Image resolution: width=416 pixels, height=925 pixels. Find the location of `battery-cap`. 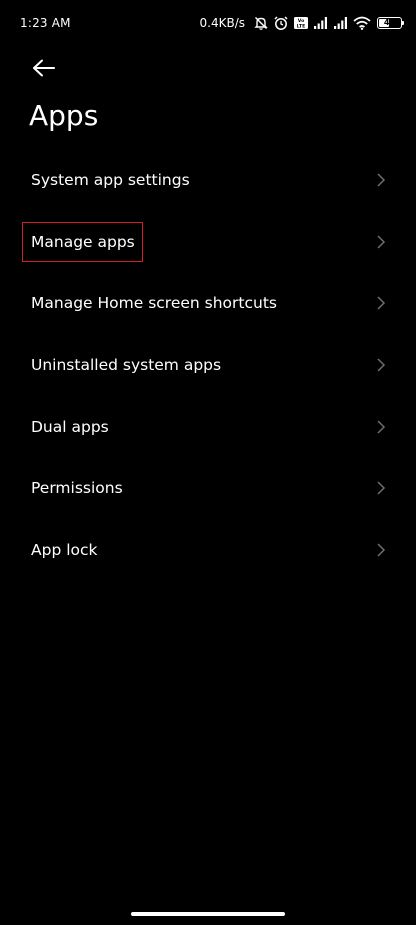

battery-cap is located at coordinates (403, 23).